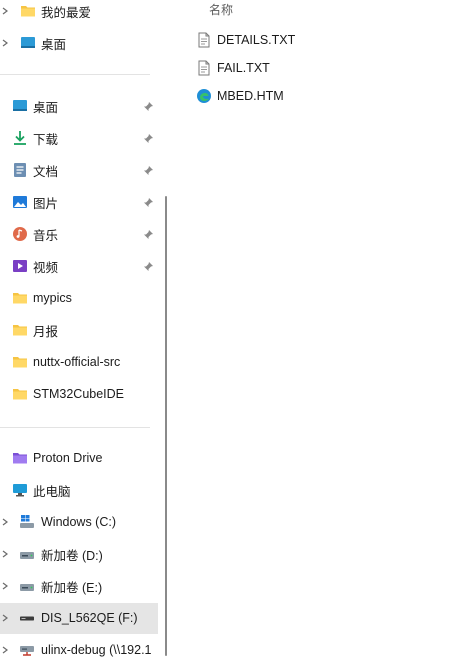 The image size is (453, 663). What do you see at coordinates (68, 458) in the screenshot?
I see `nav-item-label: Proton Drive` at bounding box center [68, 458].